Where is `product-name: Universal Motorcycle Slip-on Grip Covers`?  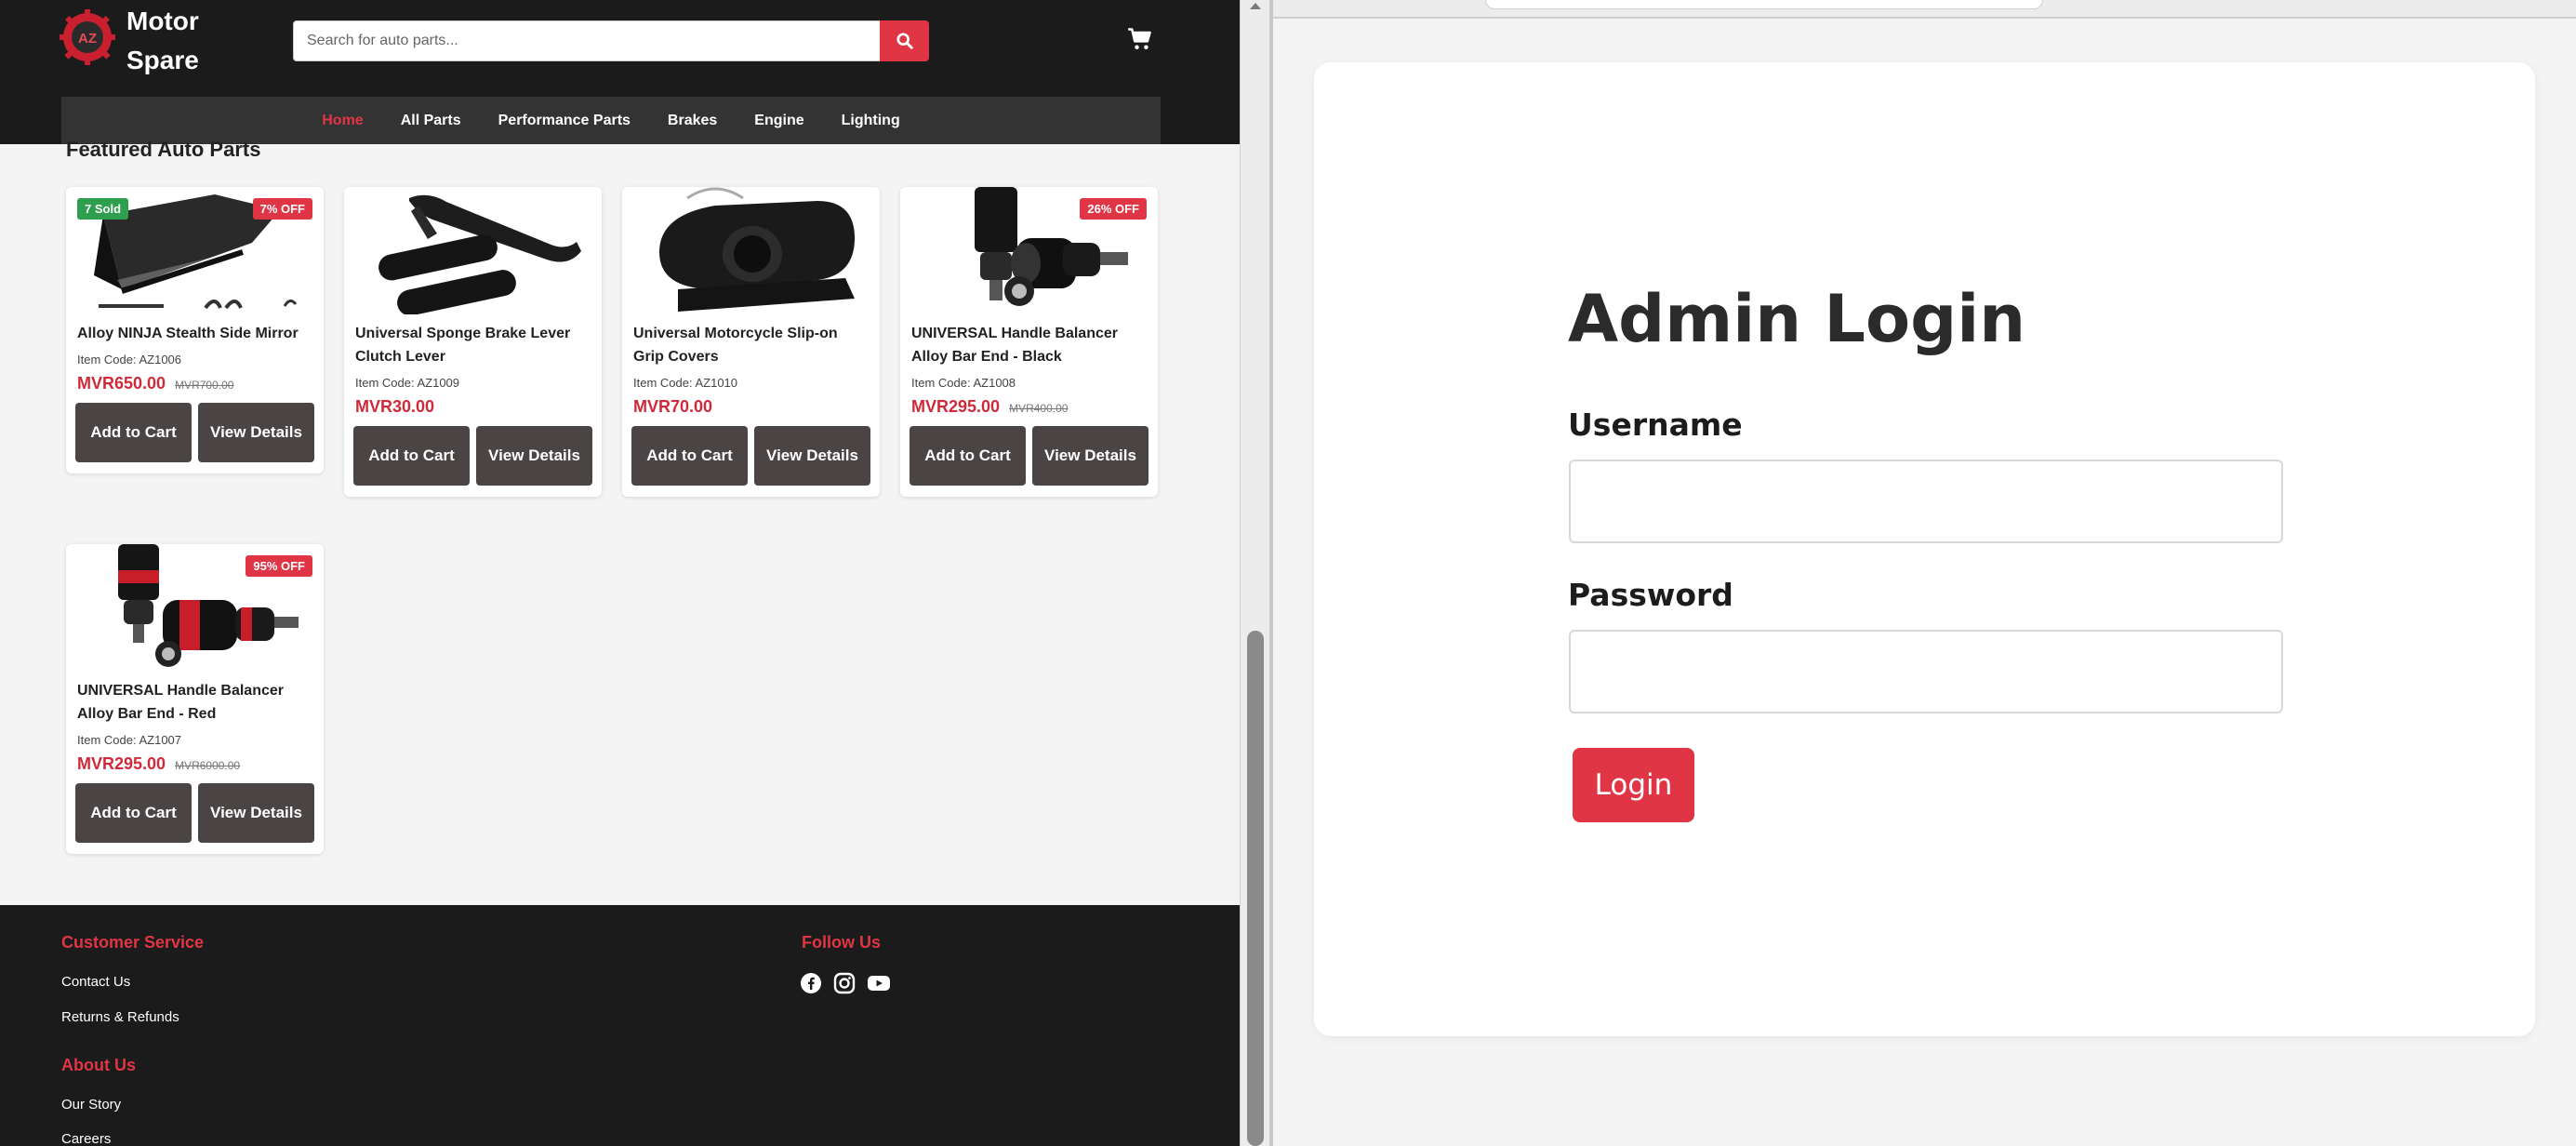 product-name: Universal Motorcycle Slip-on Grip Covers is located at coordinates (751, 345).